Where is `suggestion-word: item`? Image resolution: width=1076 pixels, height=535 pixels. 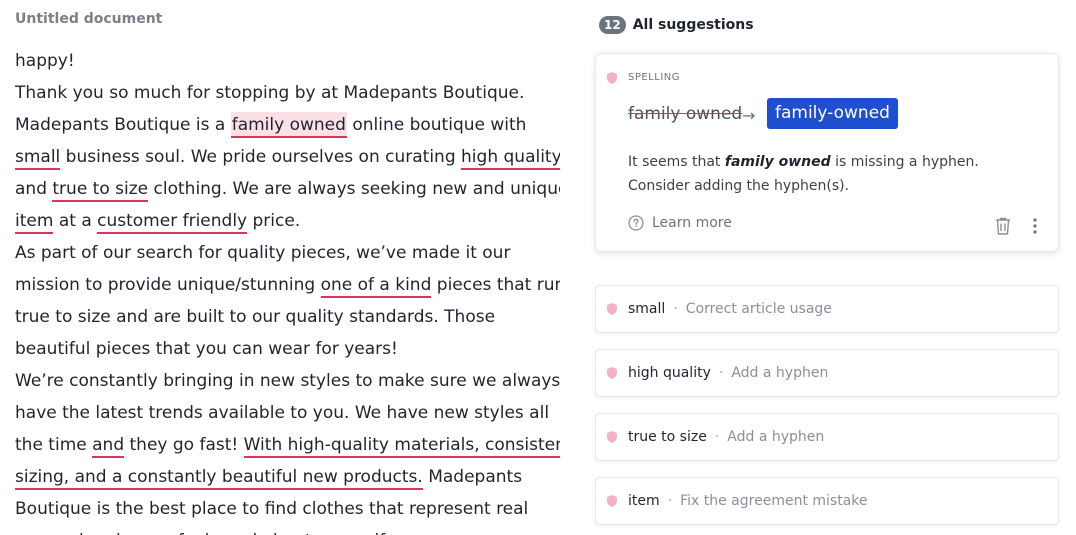
suggestion-word: item is located at coordinates (644, 501).